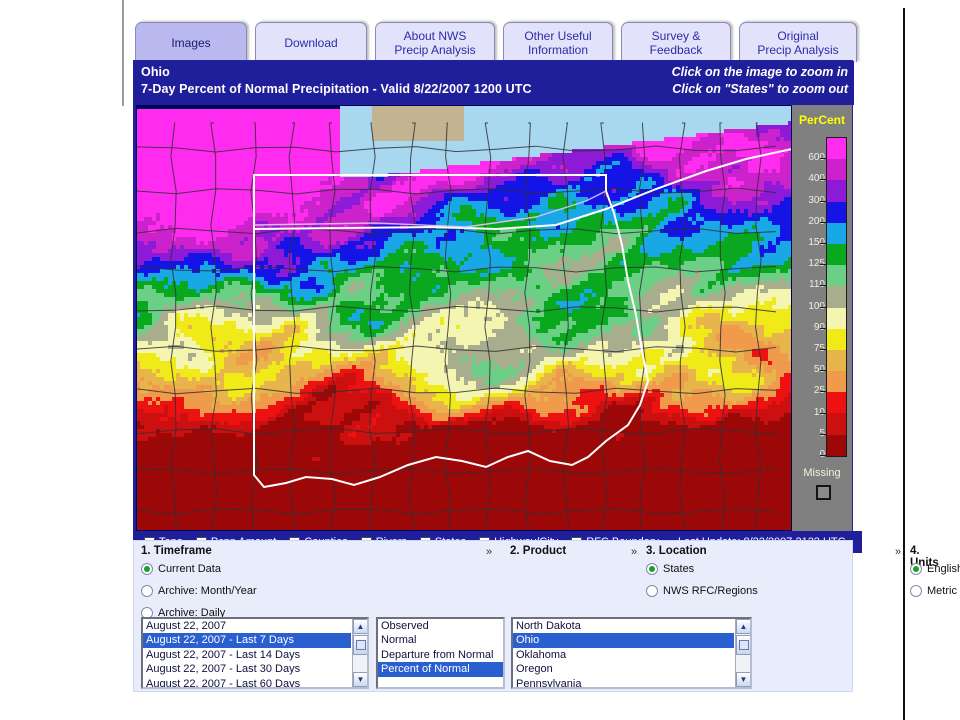  Describe the element at coordinates (435, 42) in the screenshot. I see `tab-about-nws-precip-analysis: About NWS Precip Analysis` at that location.